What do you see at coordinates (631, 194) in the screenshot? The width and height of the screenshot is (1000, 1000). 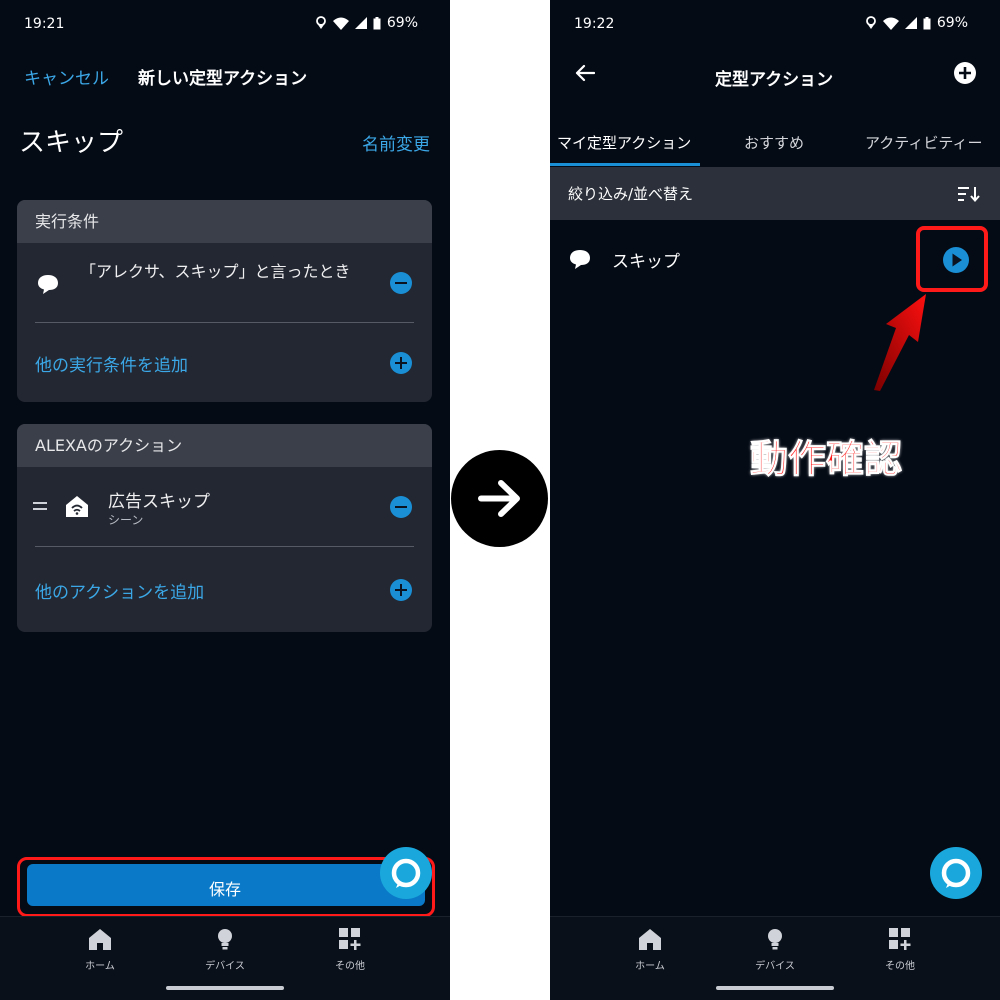 I see `filter-label: 絞り込み/並べ替え` at bounding box center [631, 194].